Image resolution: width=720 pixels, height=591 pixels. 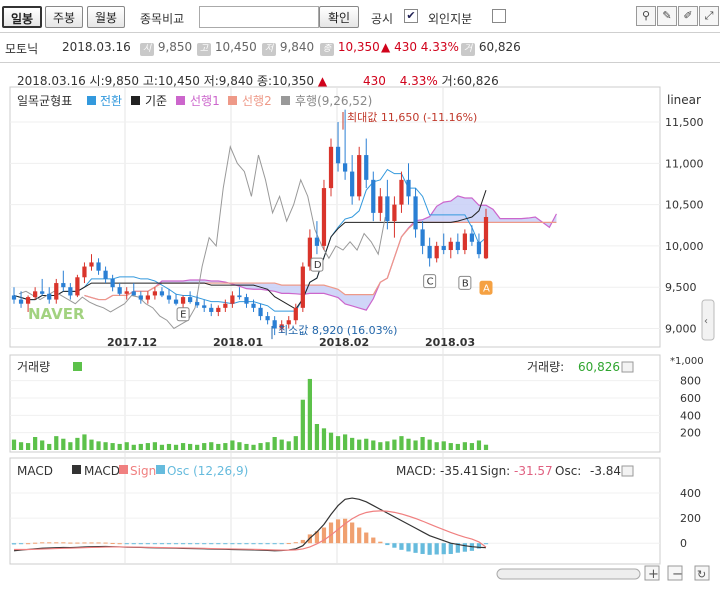 What do you see at coordinates (102, 471) in the screenshot?
I see `macd-legend-macd: MACD` at bounding box center [102, 471].